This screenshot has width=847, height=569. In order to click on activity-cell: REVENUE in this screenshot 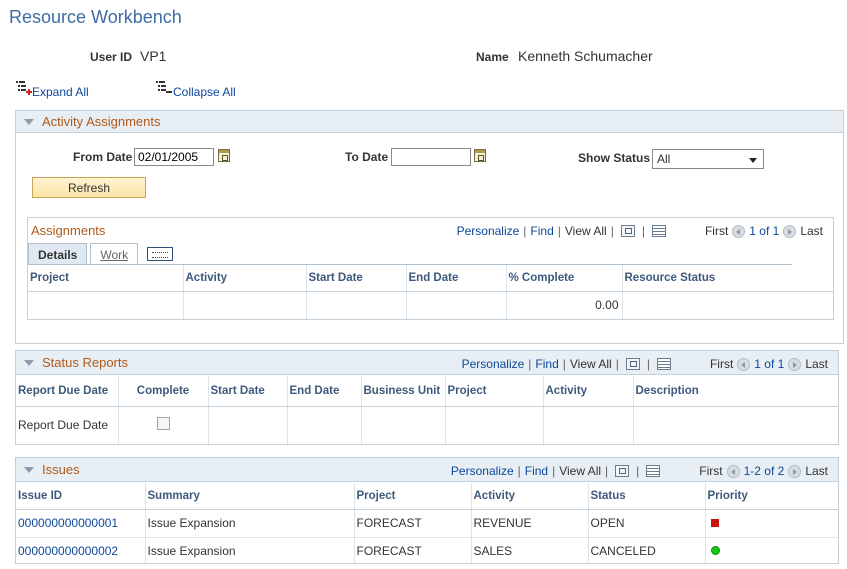, I will do `click(530, 522)`.